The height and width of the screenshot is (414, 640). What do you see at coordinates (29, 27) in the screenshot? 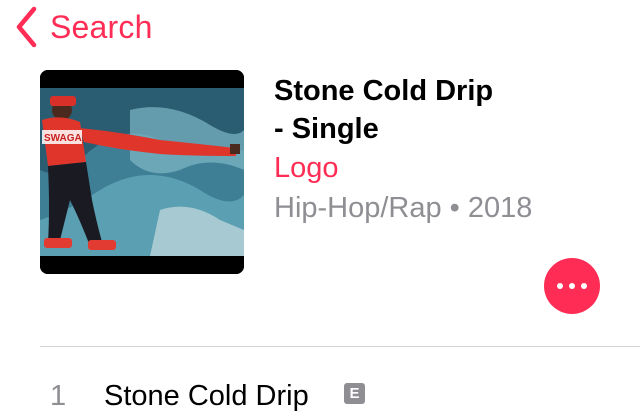
I see `chevron-left-icon` at bounding box center [29, 27].